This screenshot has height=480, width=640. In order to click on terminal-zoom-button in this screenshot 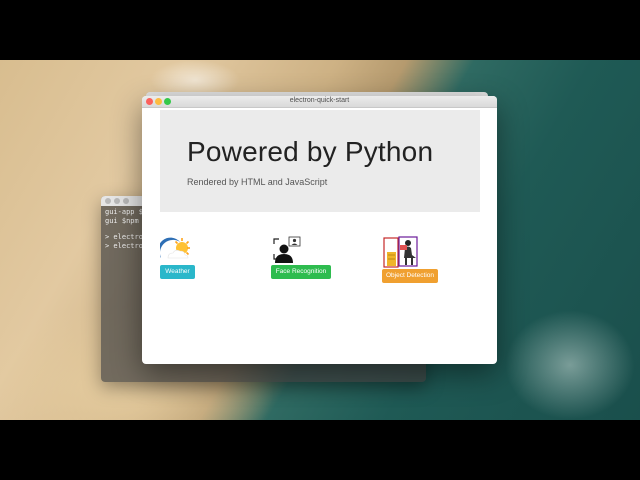, I will do `click(126, 201)`.